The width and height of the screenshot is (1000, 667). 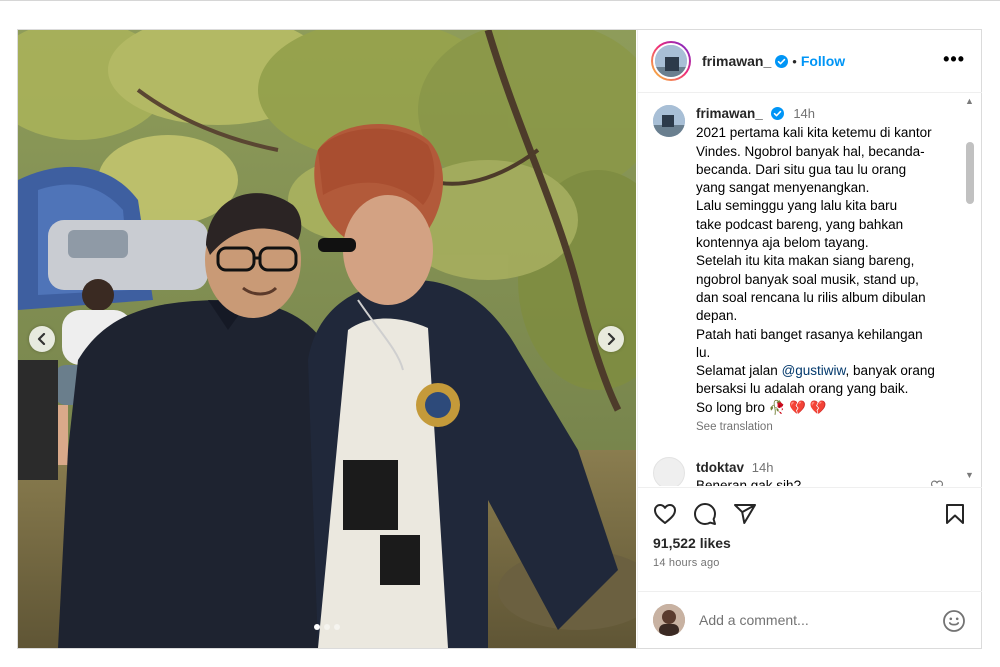 I want to click on post-header: frimawan_ • Follow •••, so click(x=810, y=61).